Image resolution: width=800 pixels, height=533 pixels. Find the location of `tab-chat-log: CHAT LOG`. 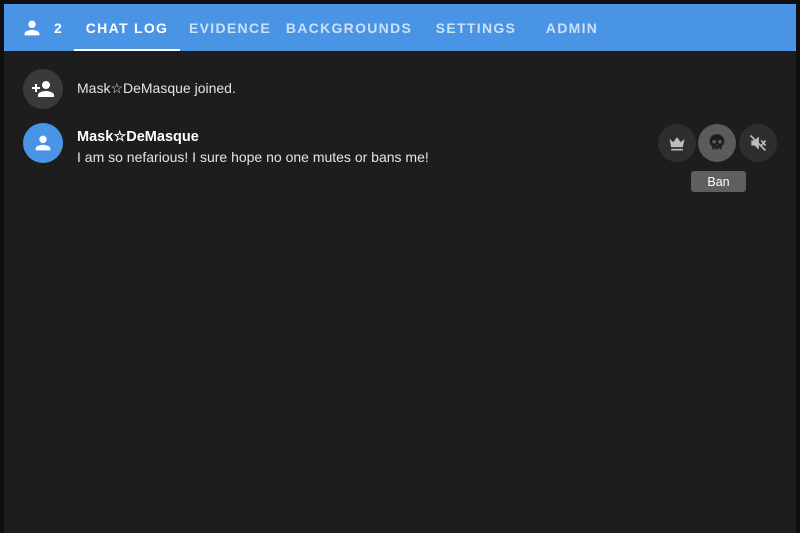

tab-chat-log: CHAT LOG is located at coordinates (127, 27).